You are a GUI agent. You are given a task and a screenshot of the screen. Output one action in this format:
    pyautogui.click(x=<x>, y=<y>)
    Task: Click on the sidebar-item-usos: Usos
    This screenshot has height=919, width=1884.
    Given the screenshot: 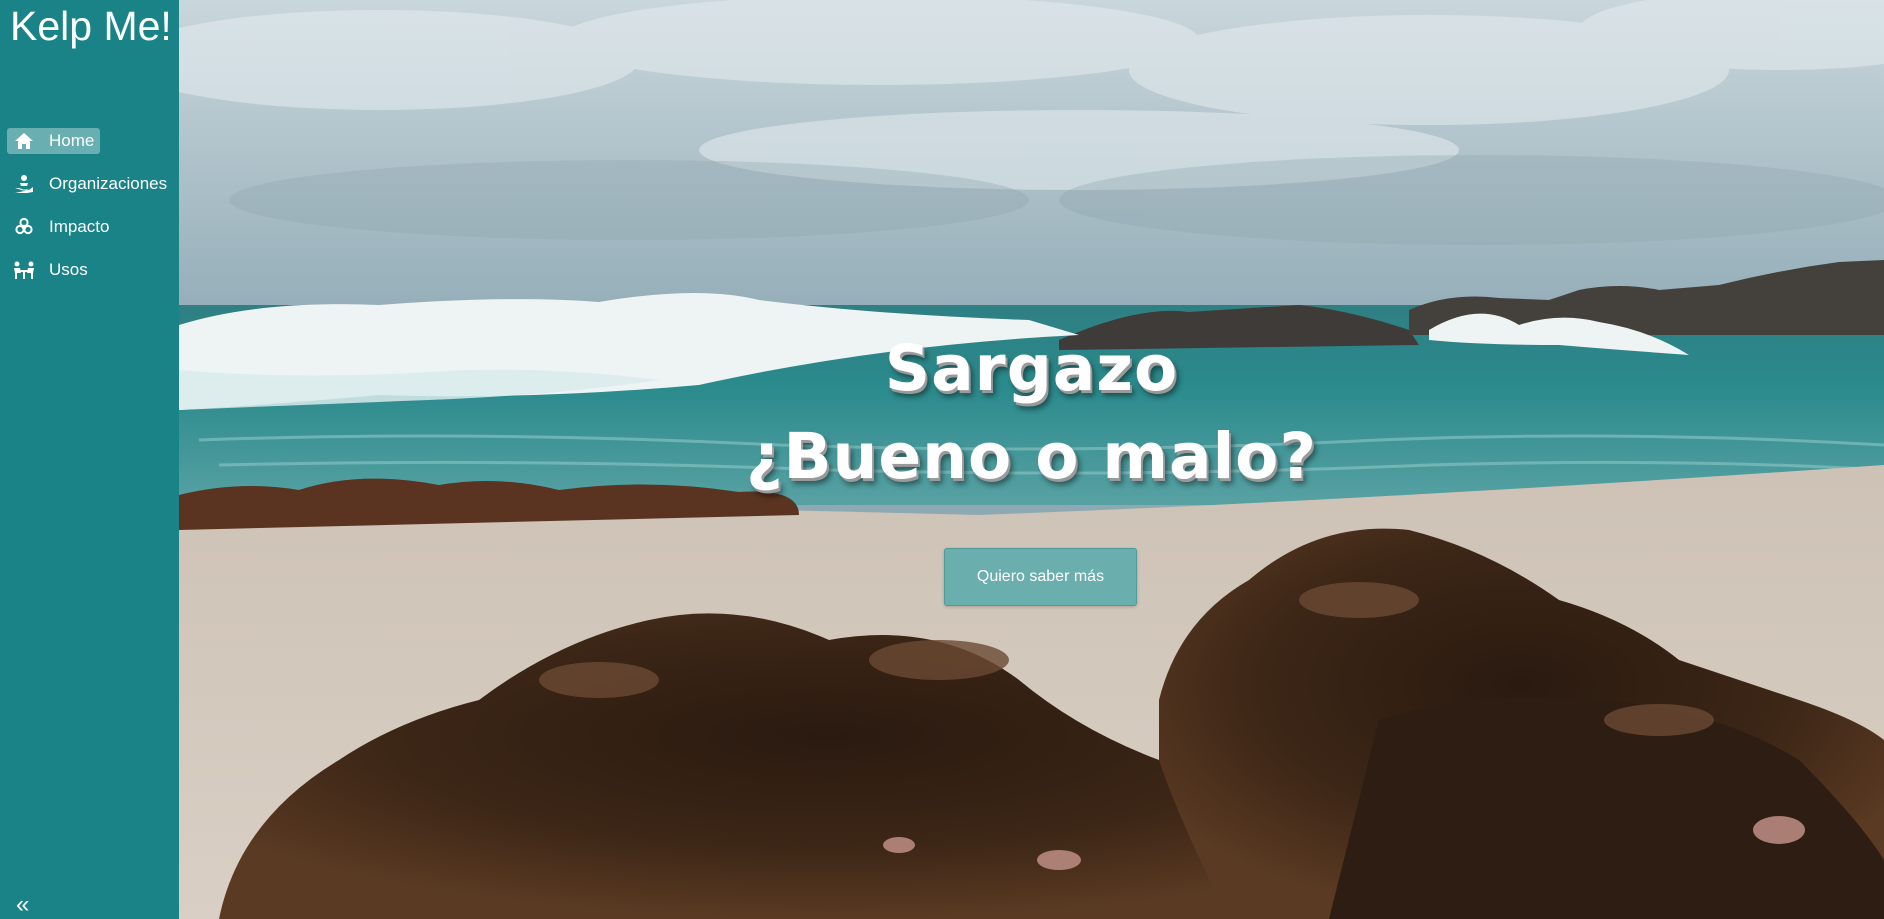 What is the action you would take?
    pyautogui.click(x=50, y=270)
    